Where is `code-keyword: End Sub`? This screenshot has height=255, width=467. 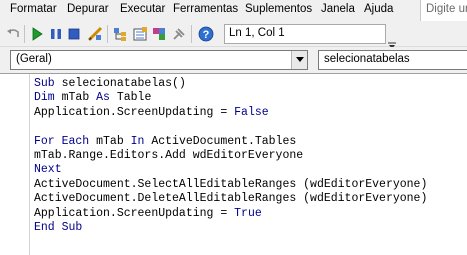
code-keyword: End Sub is located at coordinates (58, 227).